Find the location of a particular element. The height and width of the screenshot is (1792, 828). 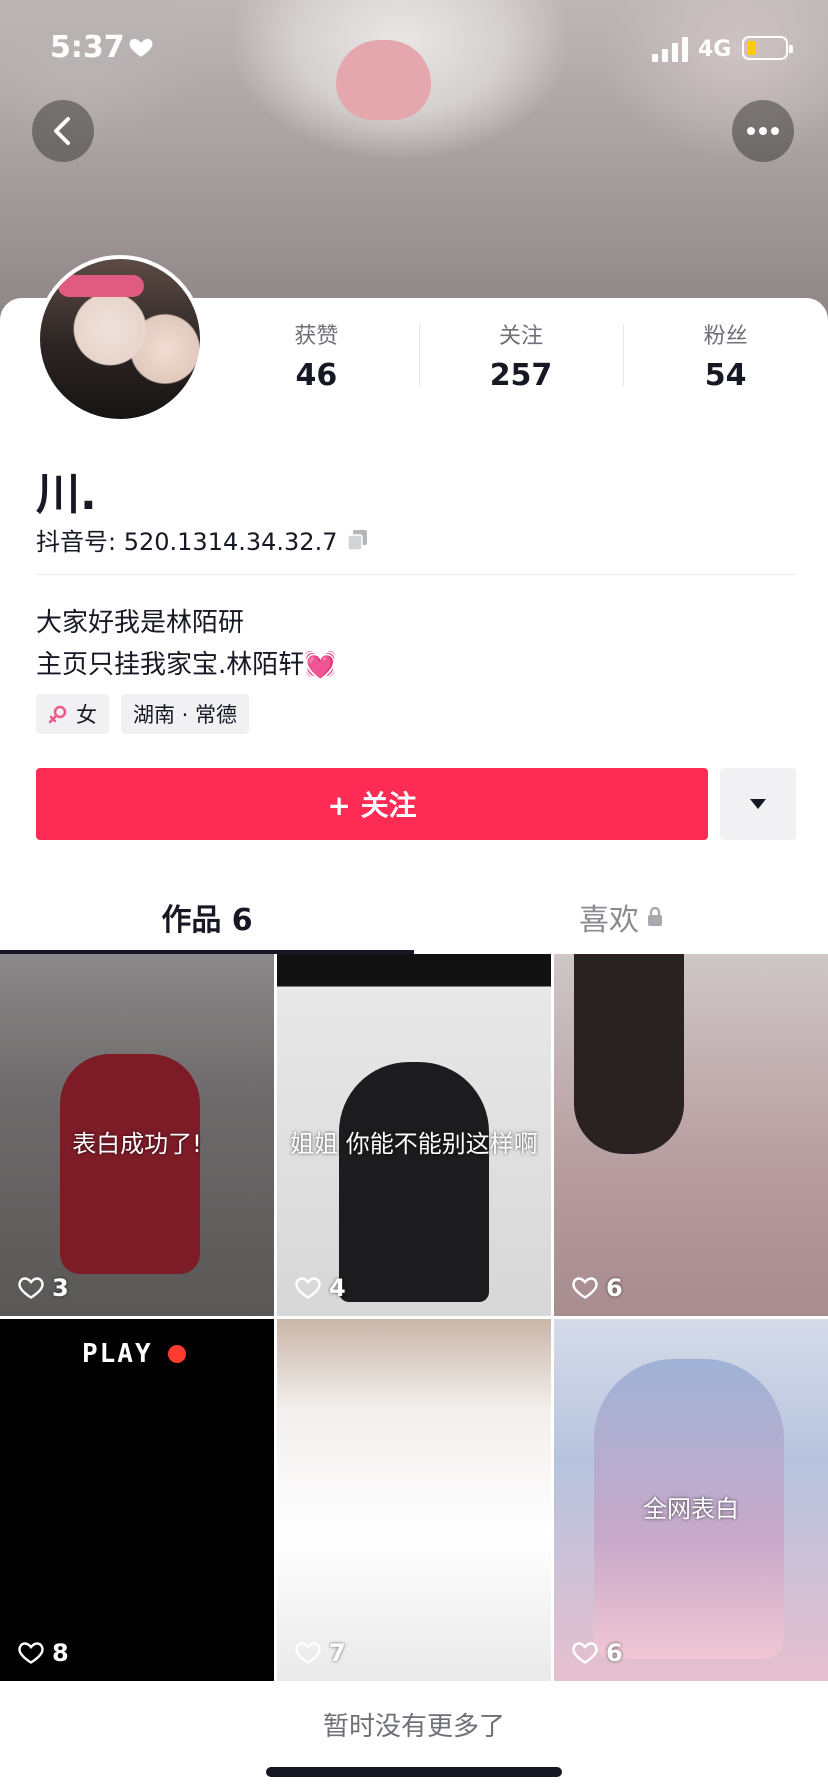

tab-label: 作品 6 is located at coordinates (207, 920).